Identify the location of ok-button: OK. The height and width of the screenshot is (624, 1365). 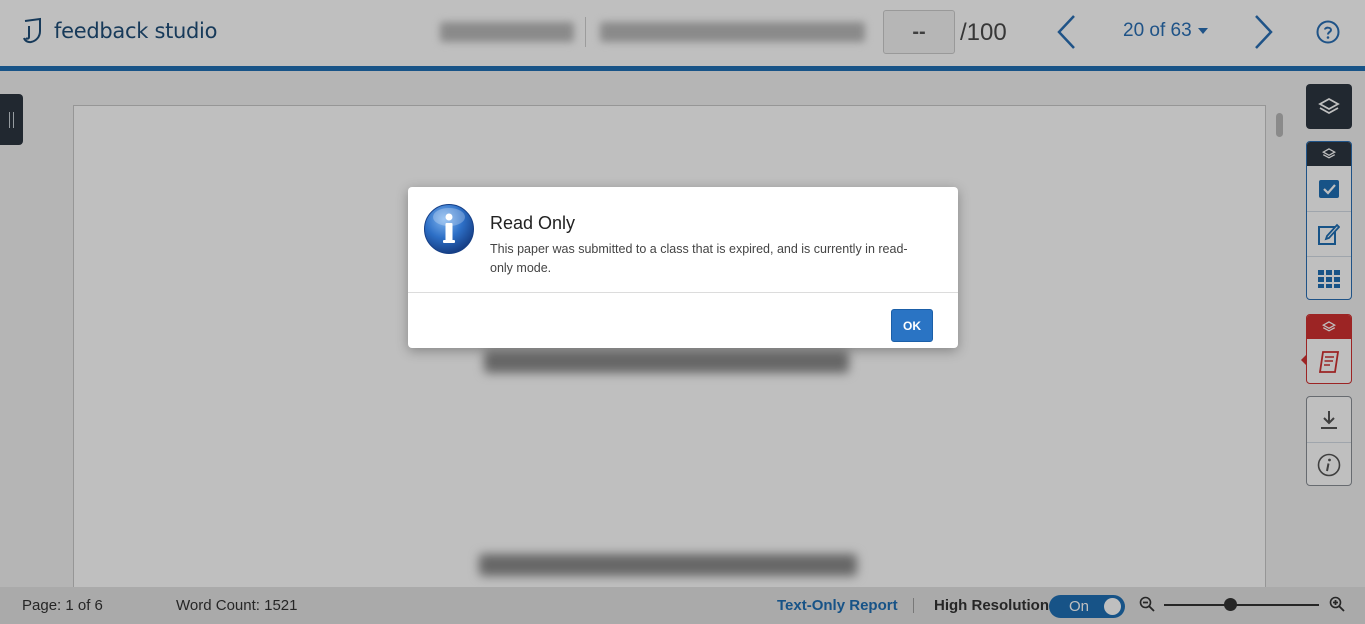
(912, 325).